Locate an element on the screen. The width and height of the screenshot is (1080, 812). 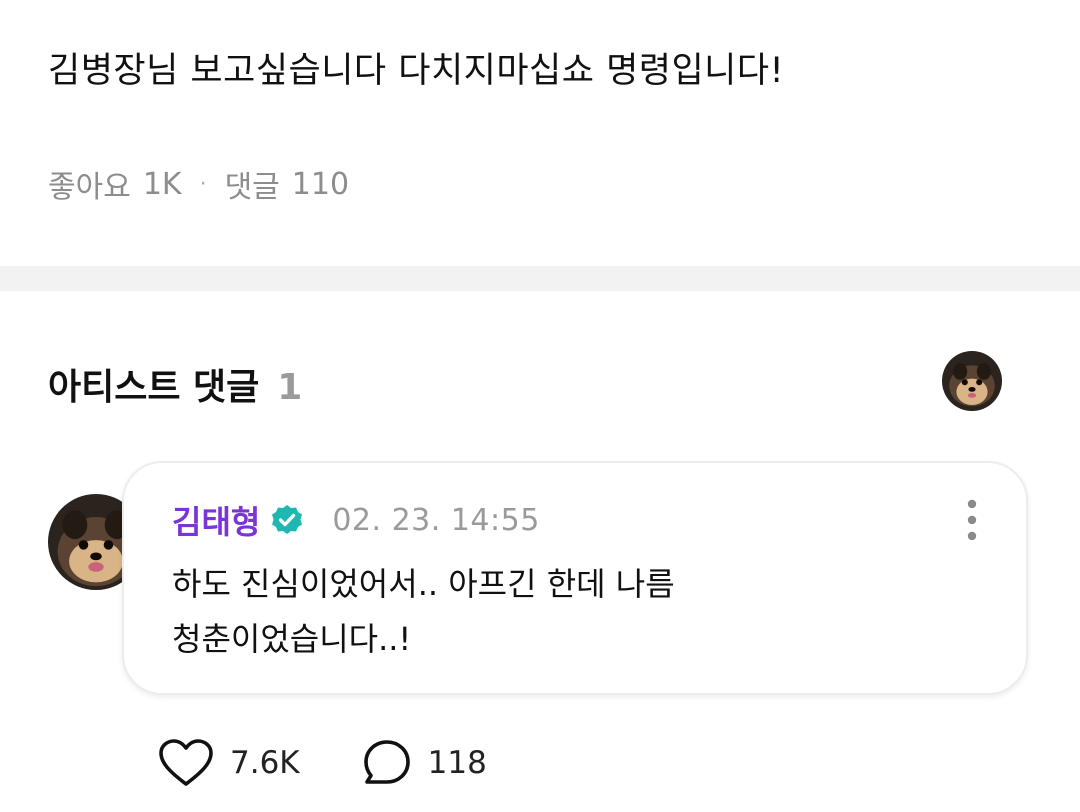
comments-label: 댓글 is located at coordinates (252, 184).